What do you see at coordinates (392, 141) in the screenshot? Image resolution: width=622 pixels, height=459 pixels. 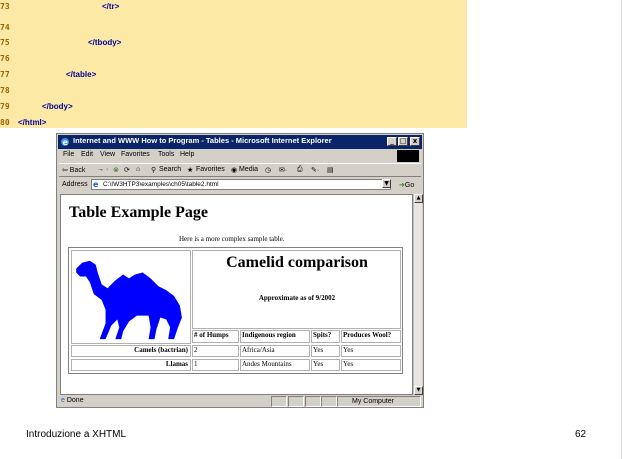 I see `minimize-button: _` at bounding box center [392, 141].